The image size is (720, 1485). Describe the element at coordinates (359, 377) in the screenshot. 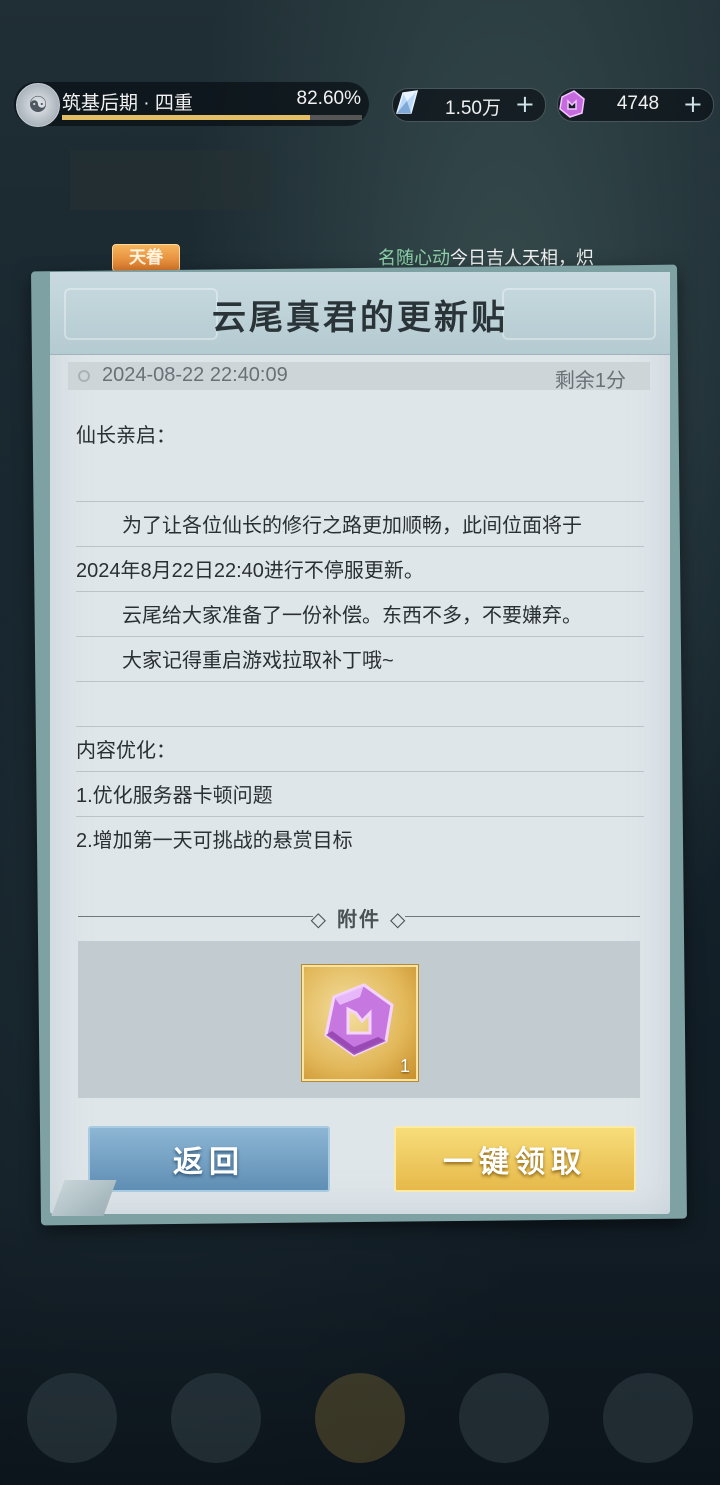

I see `mail-meta: 2024-08-22 22:40:09 剩余1分` at that location.